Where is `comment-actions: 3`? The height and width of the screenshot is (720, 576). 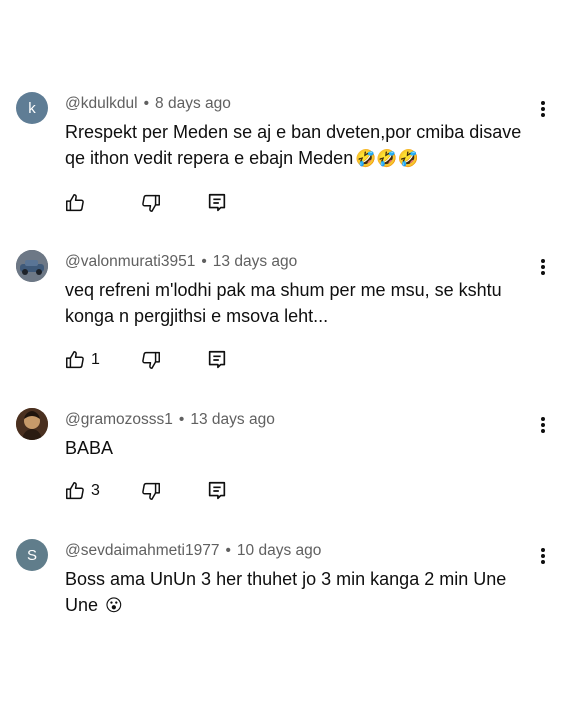 comment-actions: 3 is located at coordinates (164, 491).